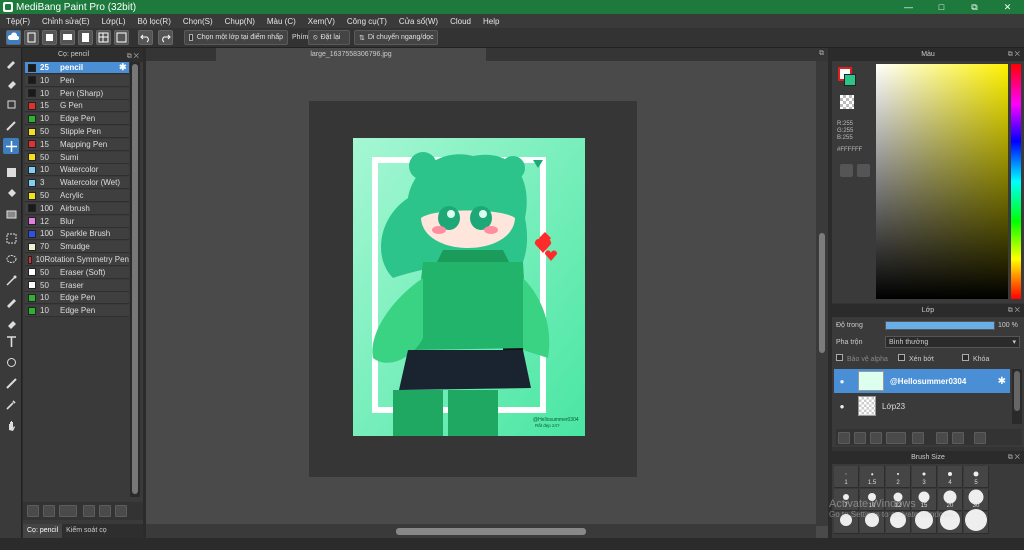  What do you see at coordinates (77, 93) in the screenshot?
I see `brush-item: 10 Pen (Sharp)` at bounding box center [77, 93].